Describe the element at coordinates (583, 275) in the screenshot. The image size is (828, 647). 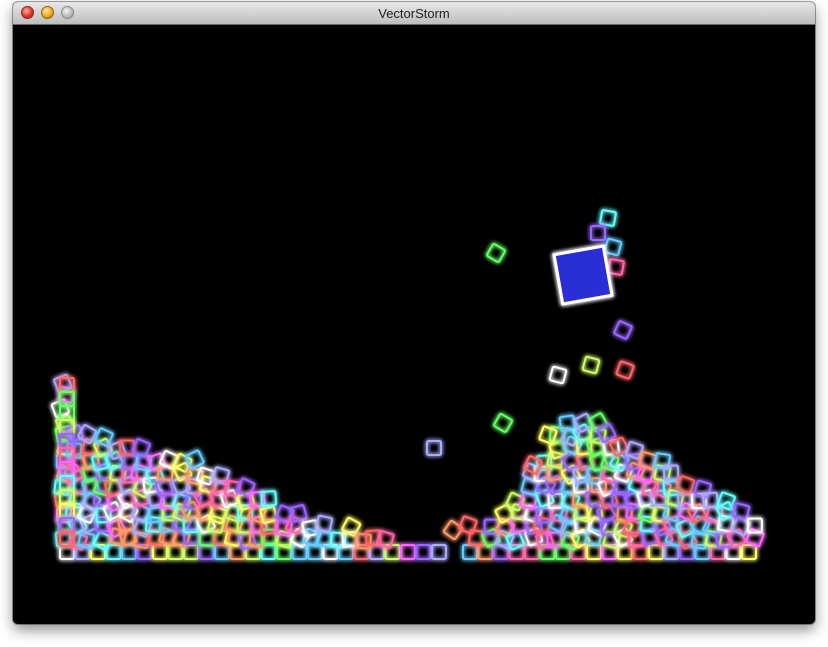
I see `player-box` at that location.